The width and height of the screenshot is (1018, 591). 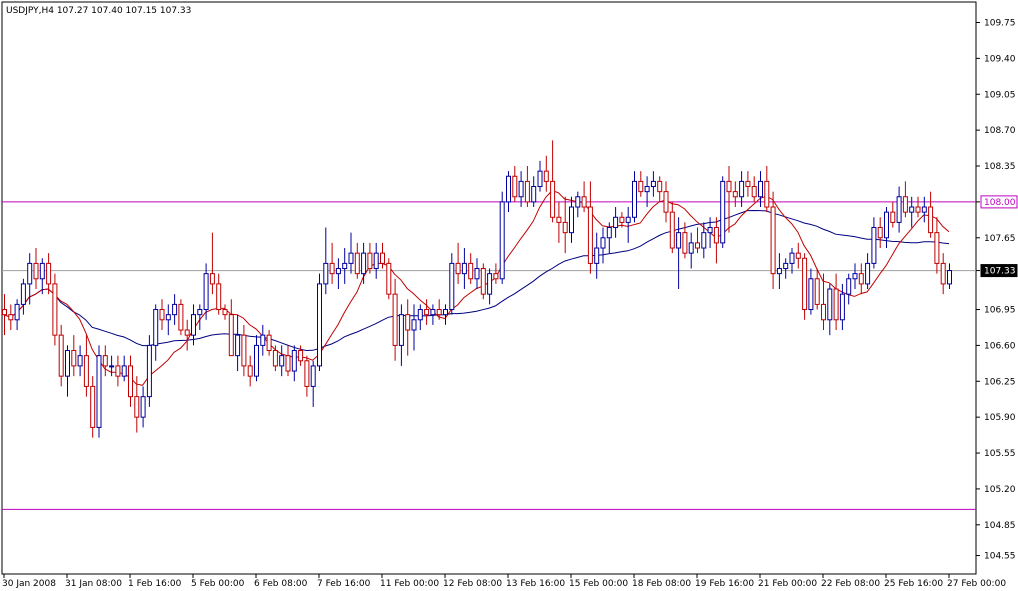 I want to click on x-tick-label: 19 Feb 16:00, so click(x=724, y=584).